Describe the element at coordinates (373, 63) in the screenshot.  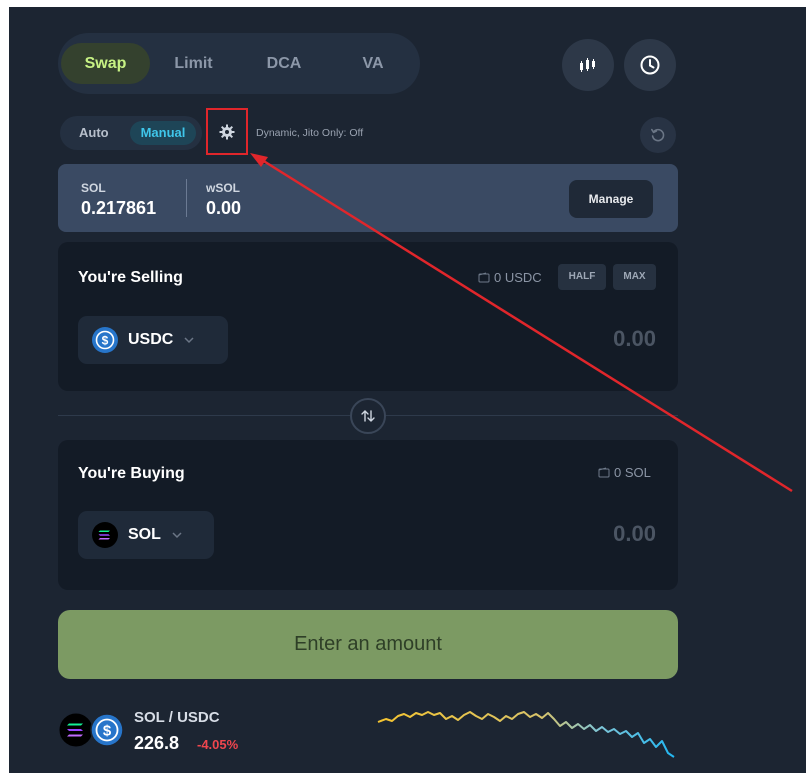
I see `tab-va: VA` at that location.